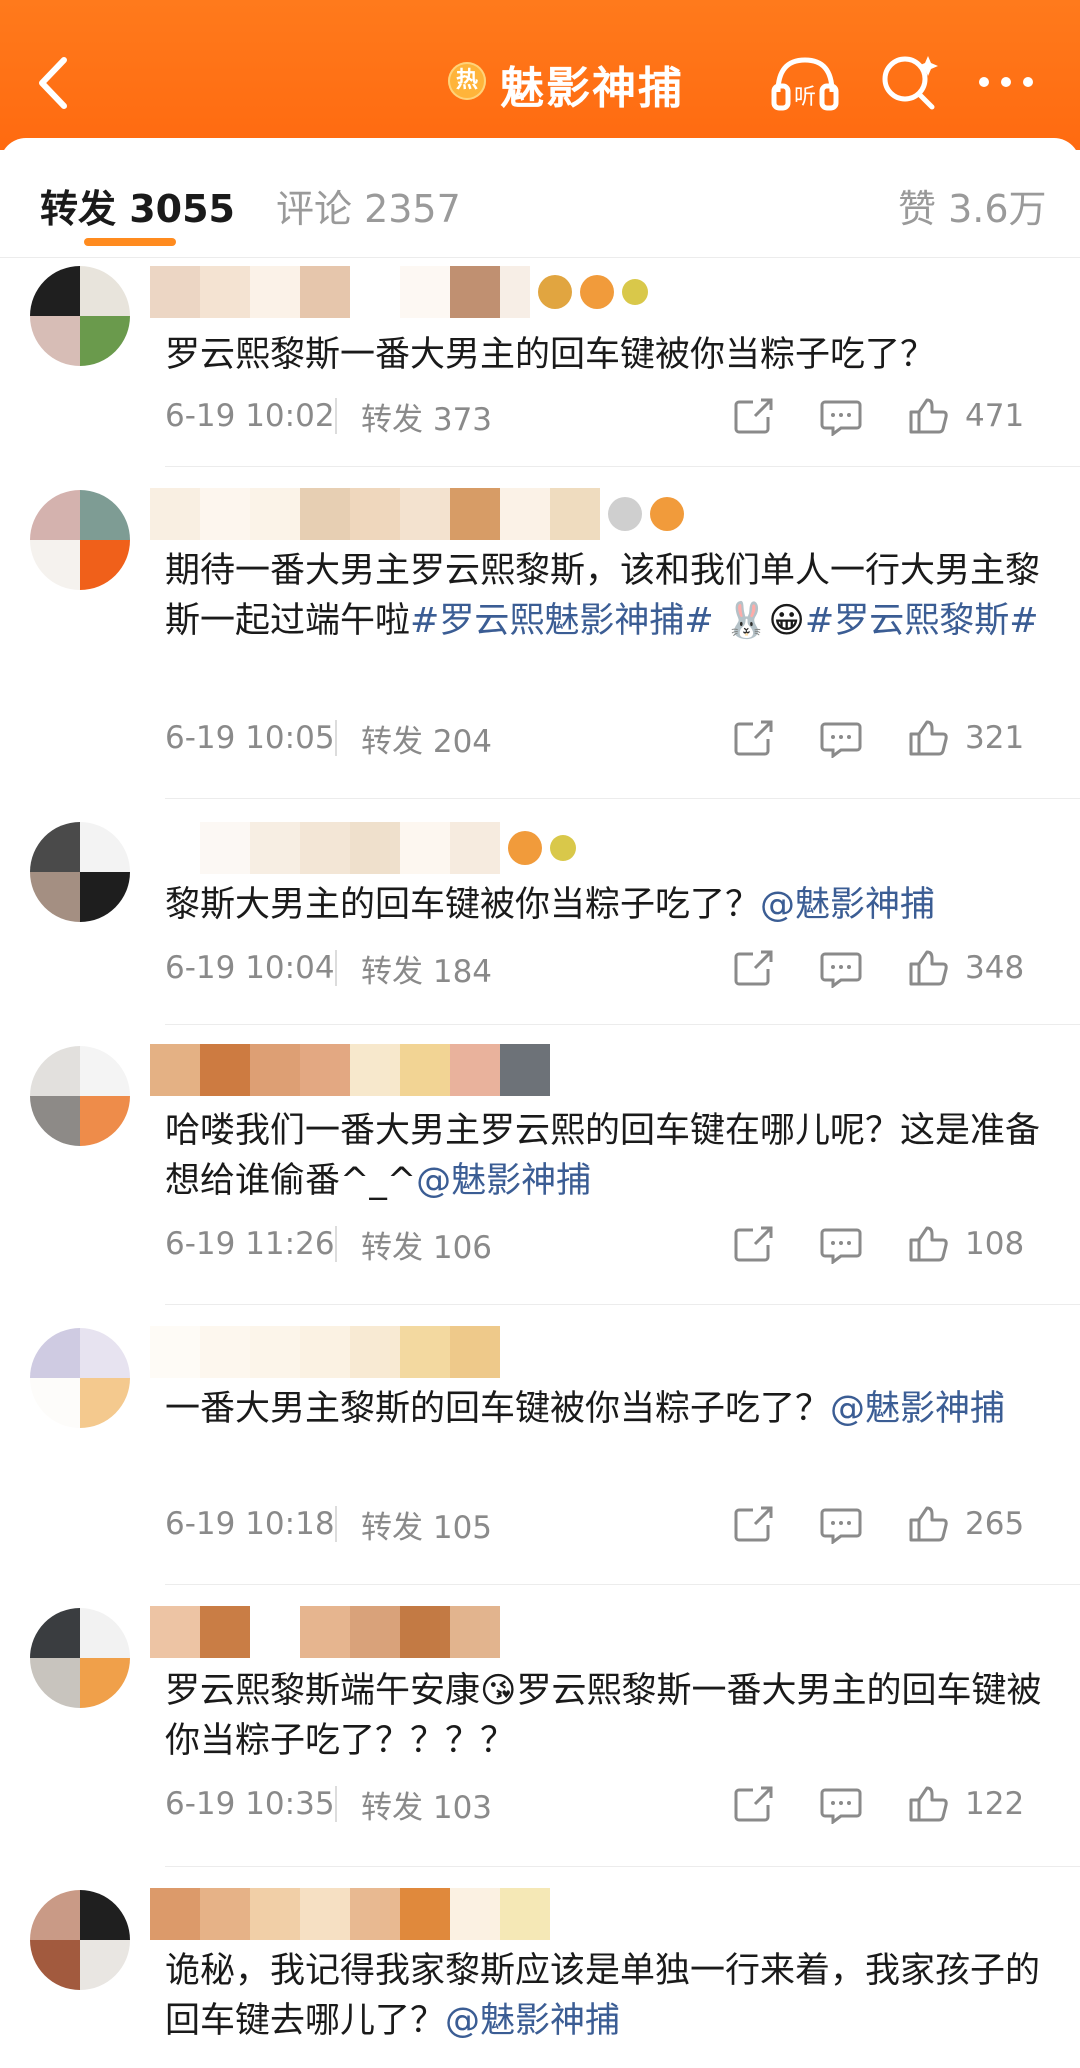  I want to click on hot-badge: 热, so click(467, 81).